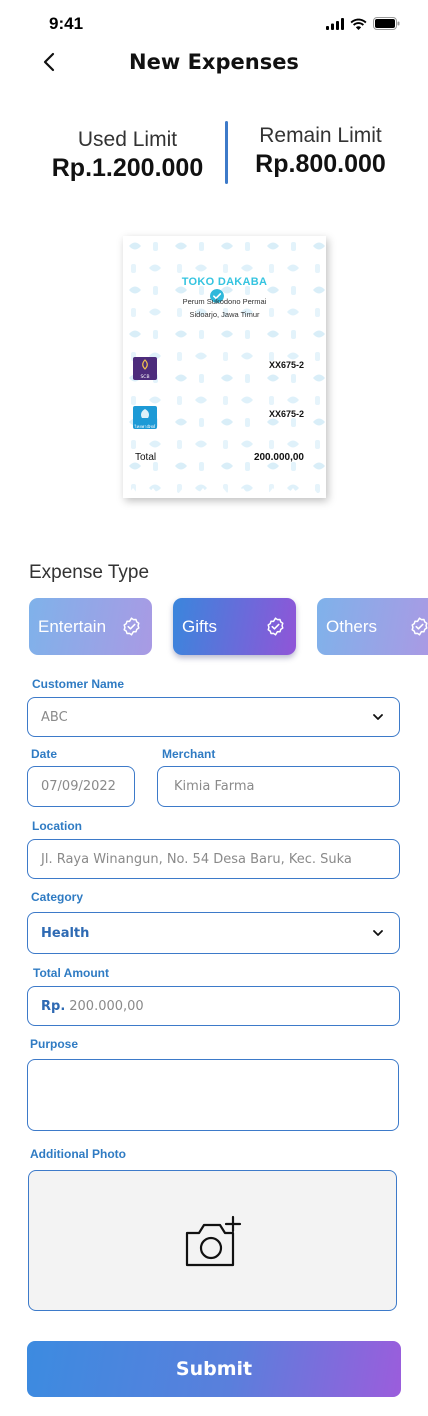 Image resolution: width=428 pixels, height=1416 pixels. Describe the element at coordinates (54, 1044) in the screenshot. I see `purpose-label: Purpose` at that location.